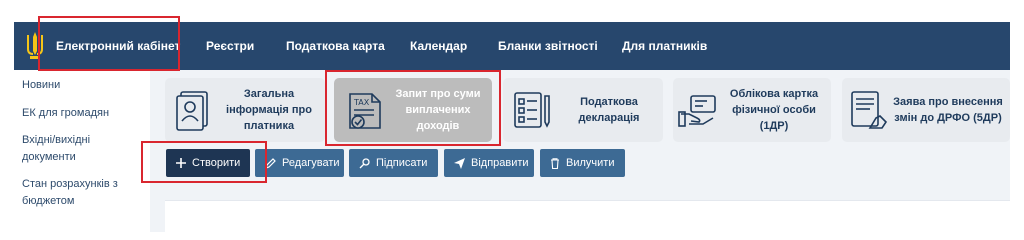 Image resolution: width=1024 pixels, height=240 pixels. Describe the element at coordinates (311, 163) in the screenshot. I see `edit-button-label: Редагувати` at that location.